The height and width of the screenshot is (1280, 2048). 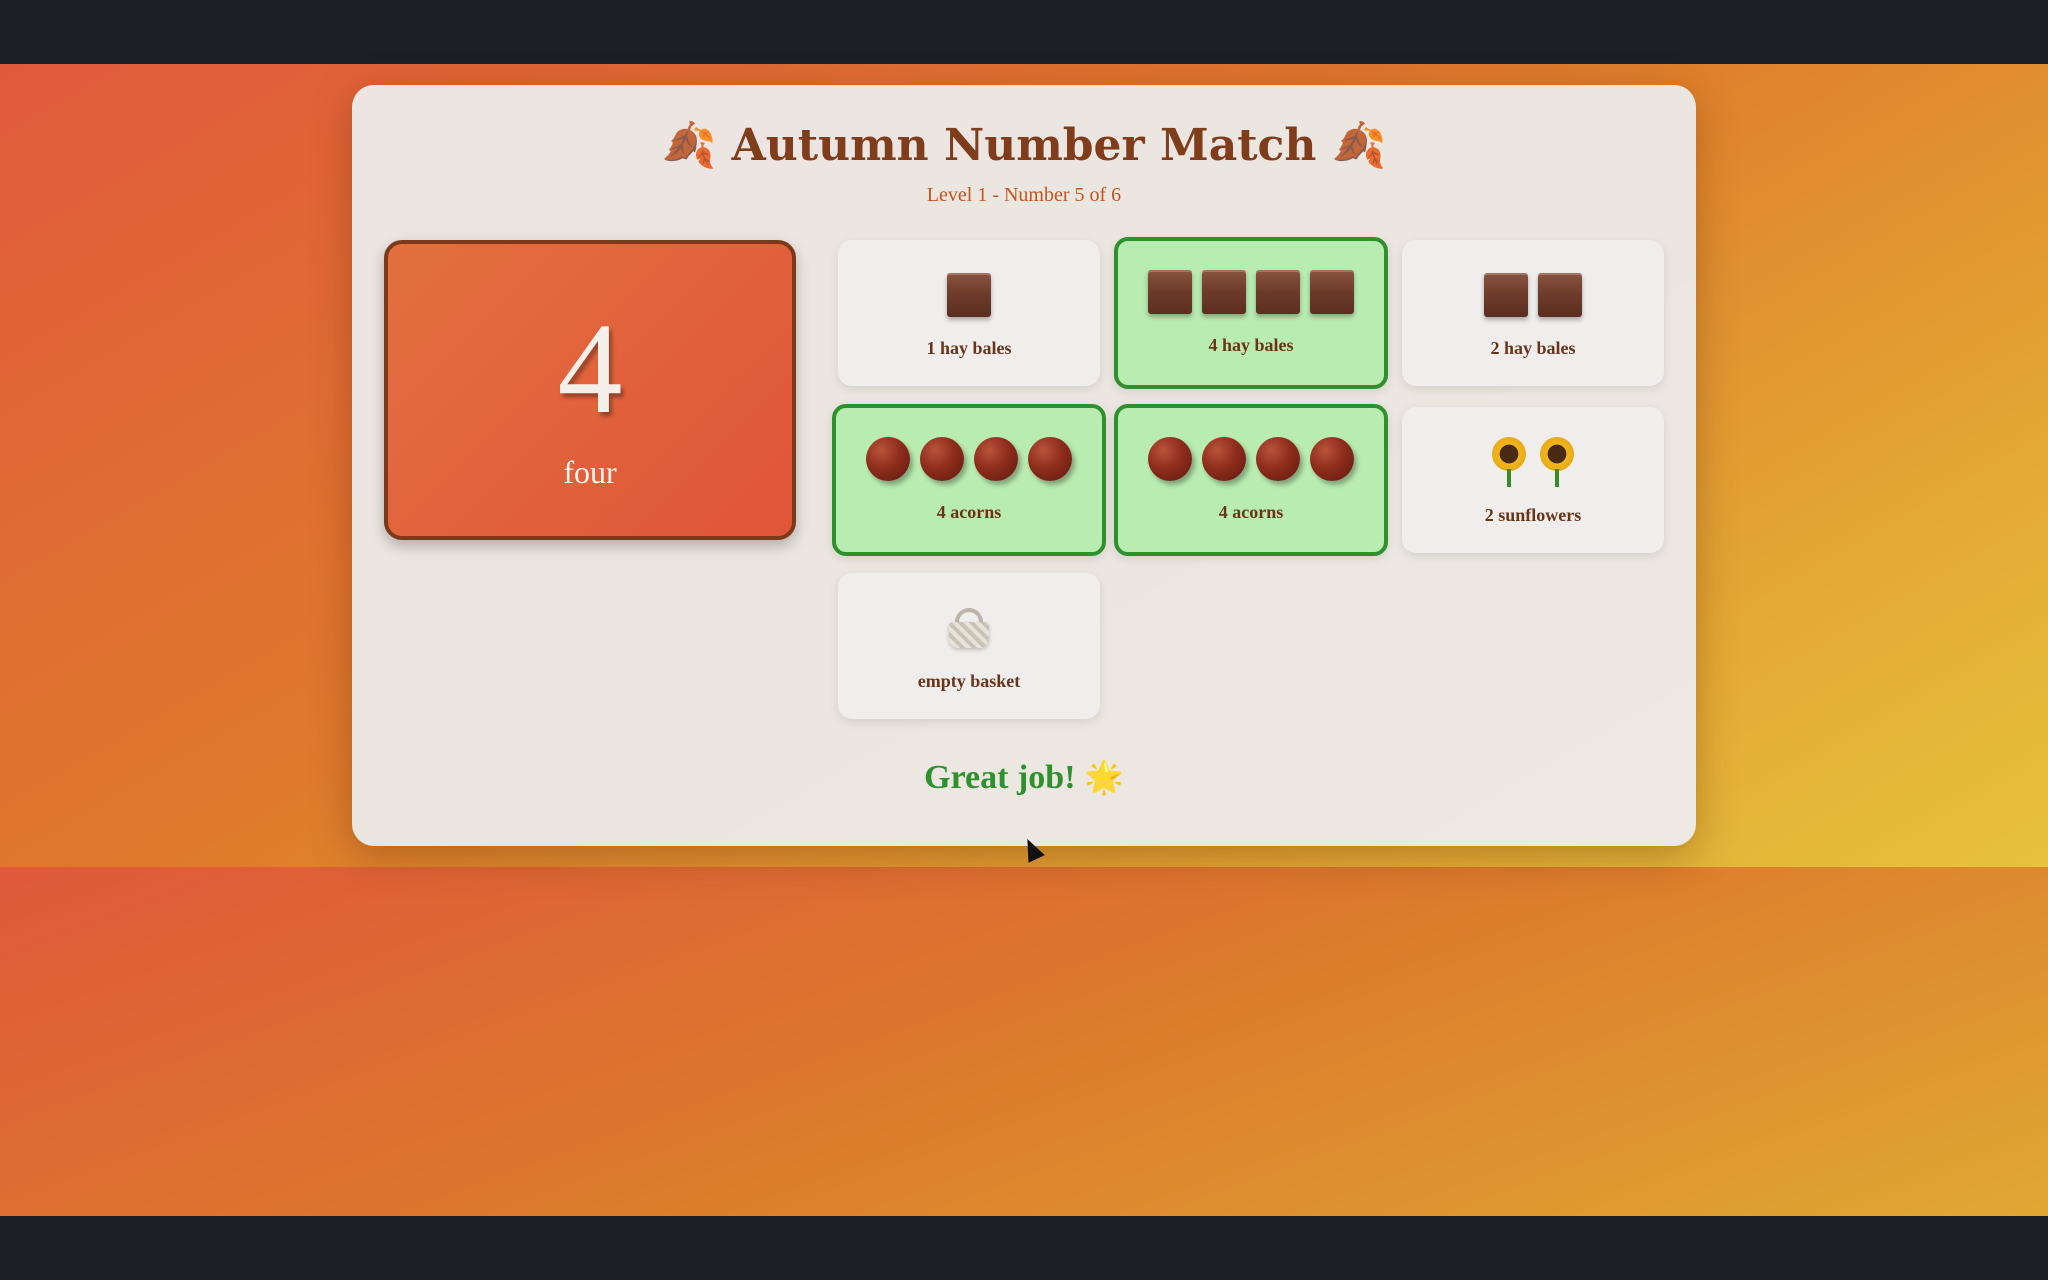 I want to click on choice-card-empty-basket: empty basket, so click(x=969, y=646).